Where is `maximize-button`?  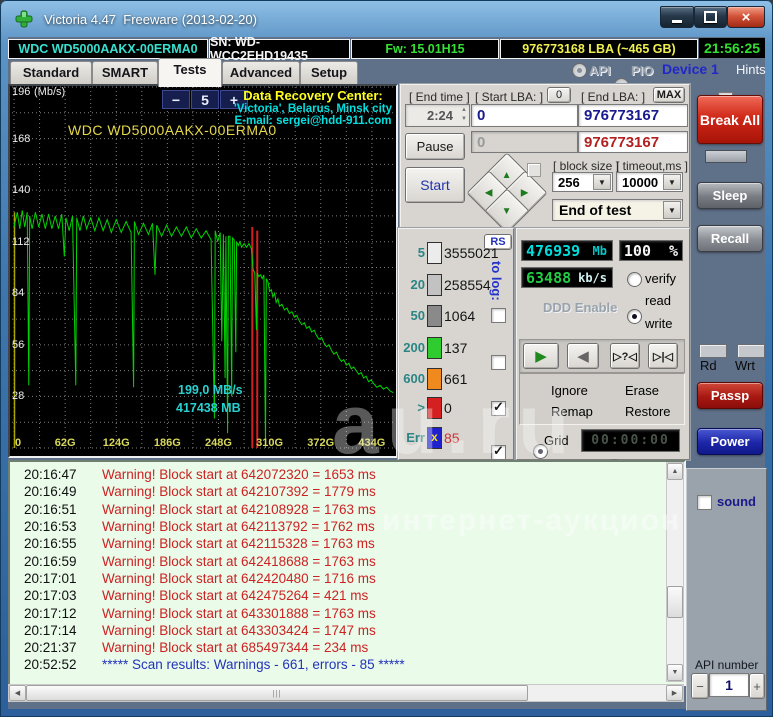 maximize-button is located at coordinates (710, 17).